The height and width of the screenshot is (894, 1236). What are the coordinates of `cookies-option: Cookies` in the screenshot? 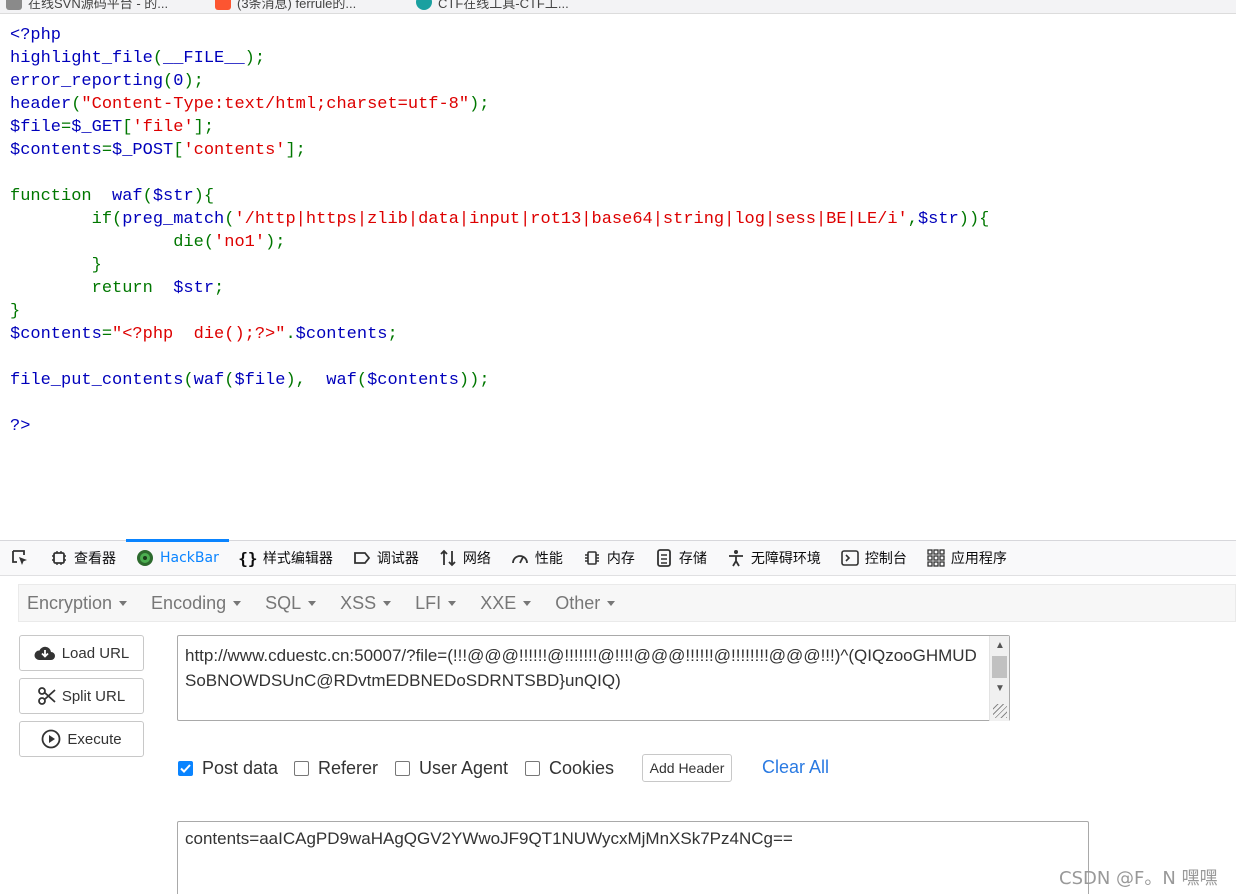 It's located at (569, 768).